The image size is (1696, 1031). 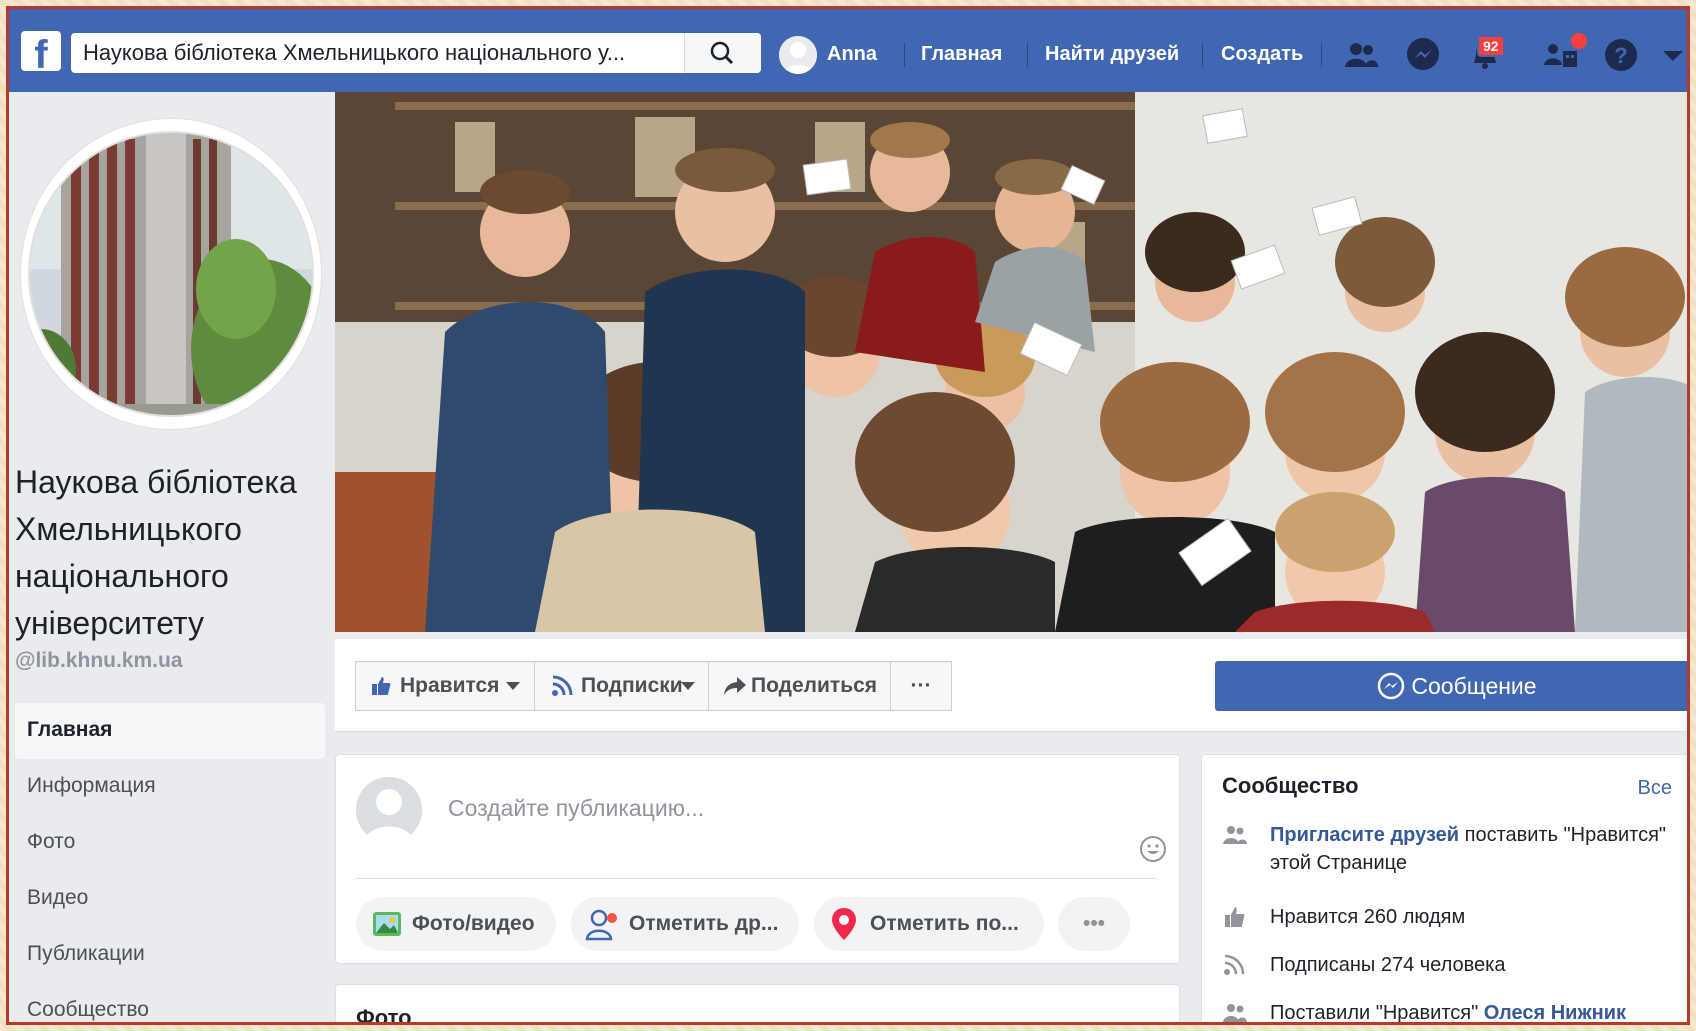 I want to click on emoji-icon, so click(x=1153, y=849).